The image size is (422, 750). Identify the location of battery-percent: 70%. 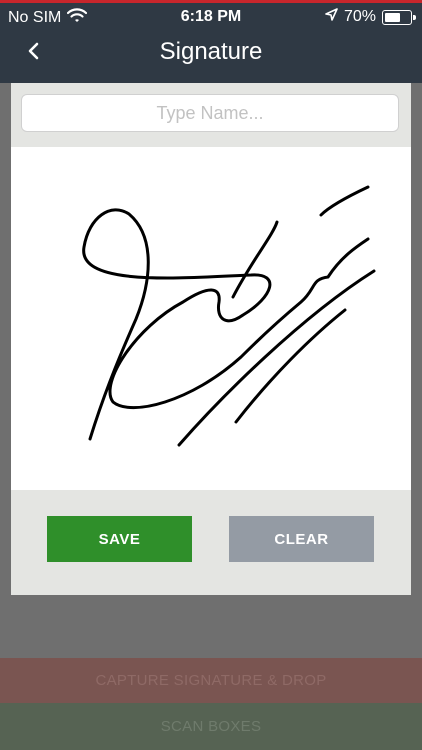
(359, 16).